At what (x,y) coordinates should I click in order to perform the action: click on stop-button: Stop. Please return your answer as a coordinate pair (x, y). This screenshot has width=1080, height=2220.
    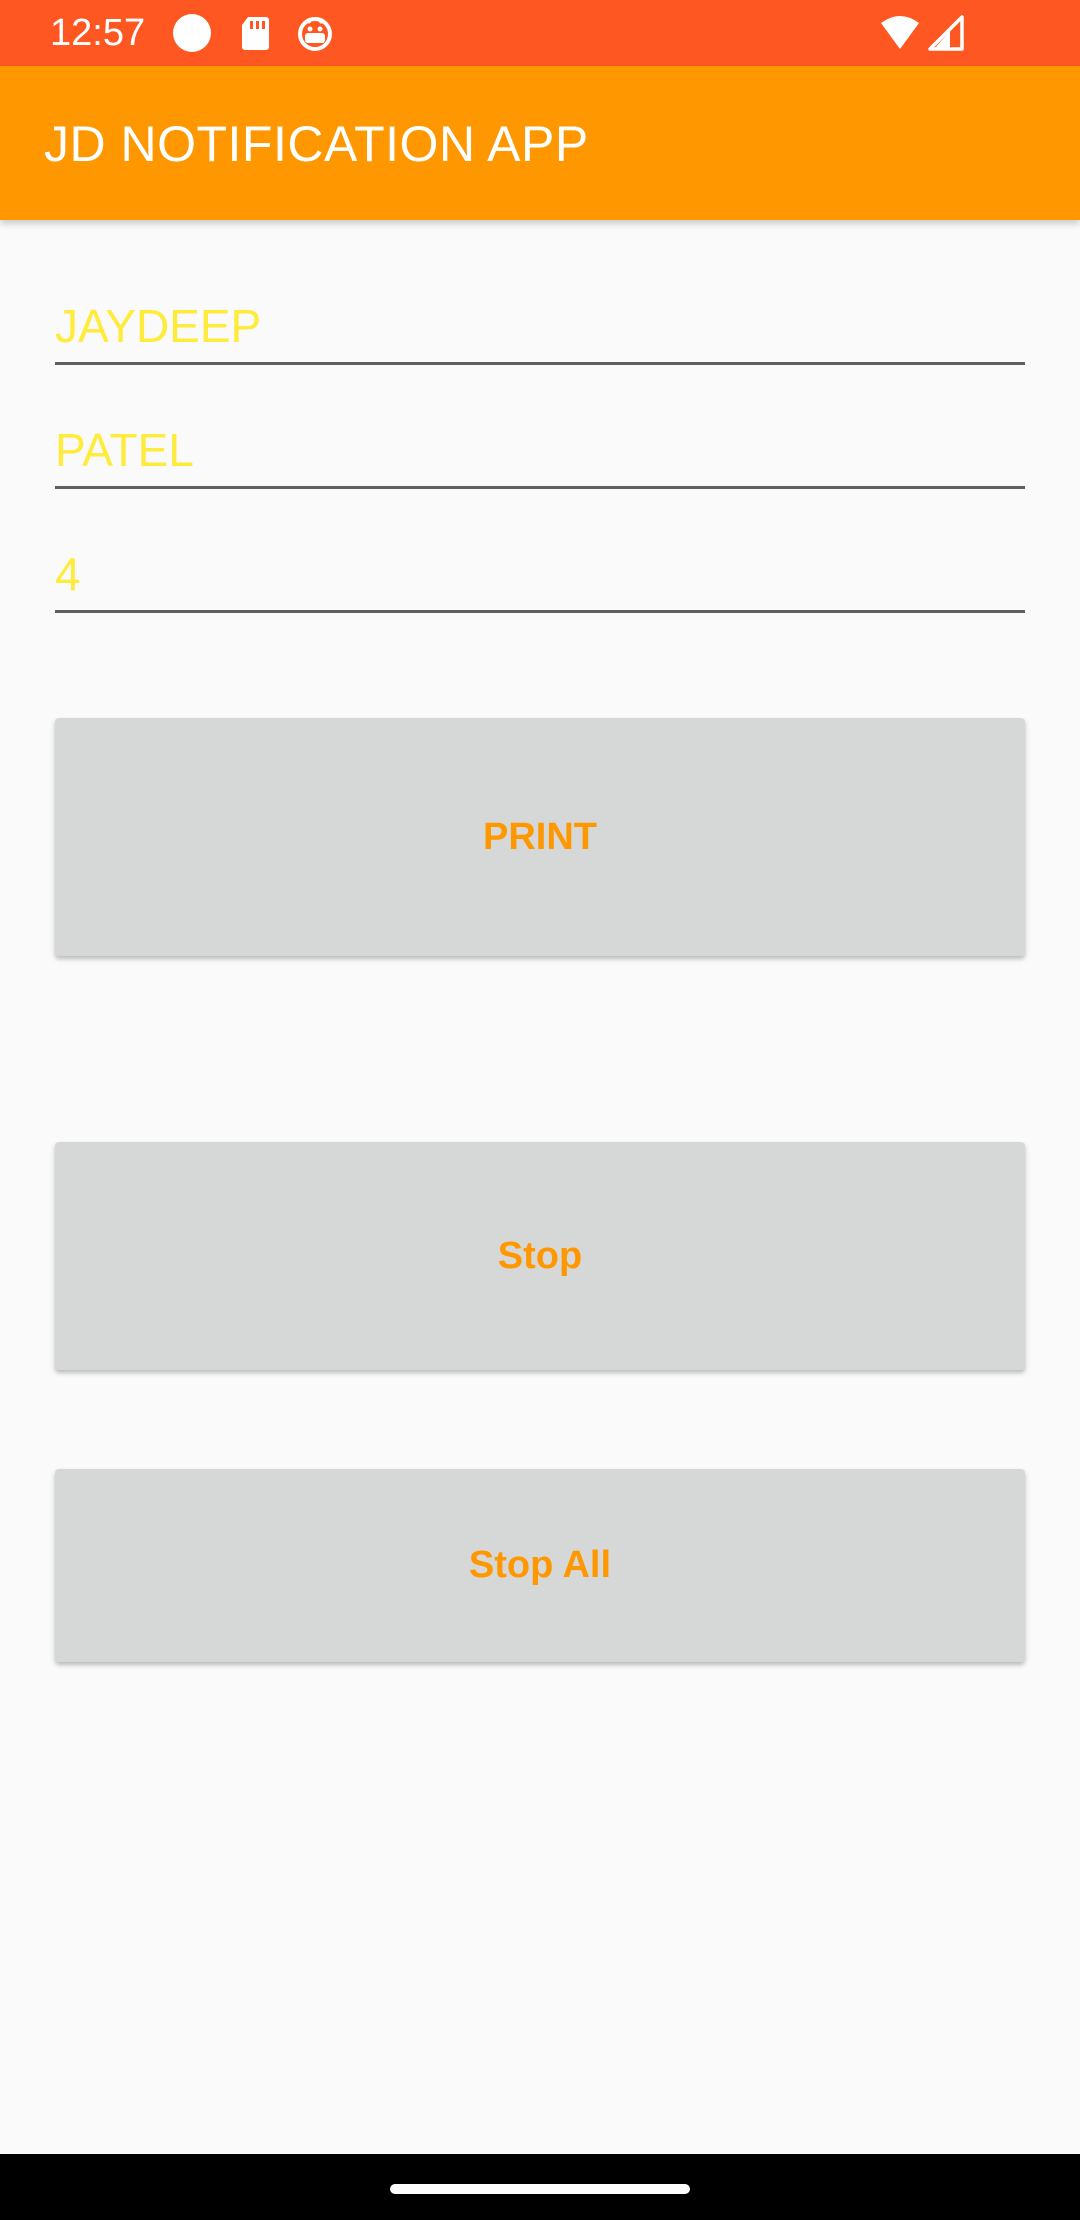
    Looking at the image, I should click on (540, 1256).